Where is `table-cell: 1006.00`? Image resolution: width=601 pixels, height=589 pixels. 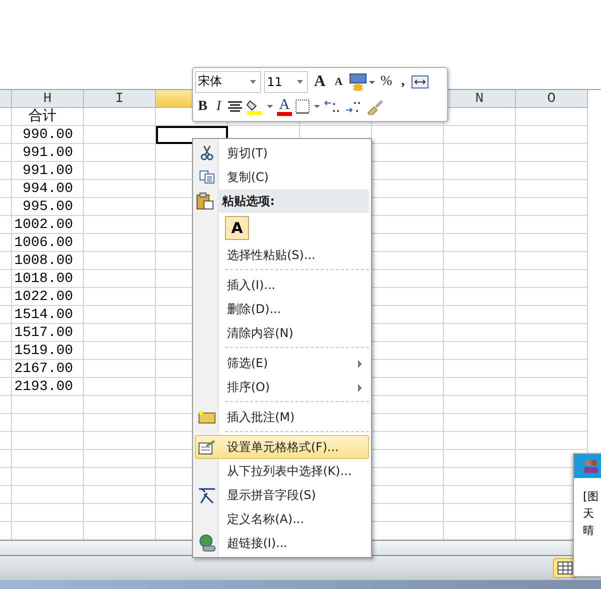 table-cell: 1006.00 is located at coordinates (48, 243).